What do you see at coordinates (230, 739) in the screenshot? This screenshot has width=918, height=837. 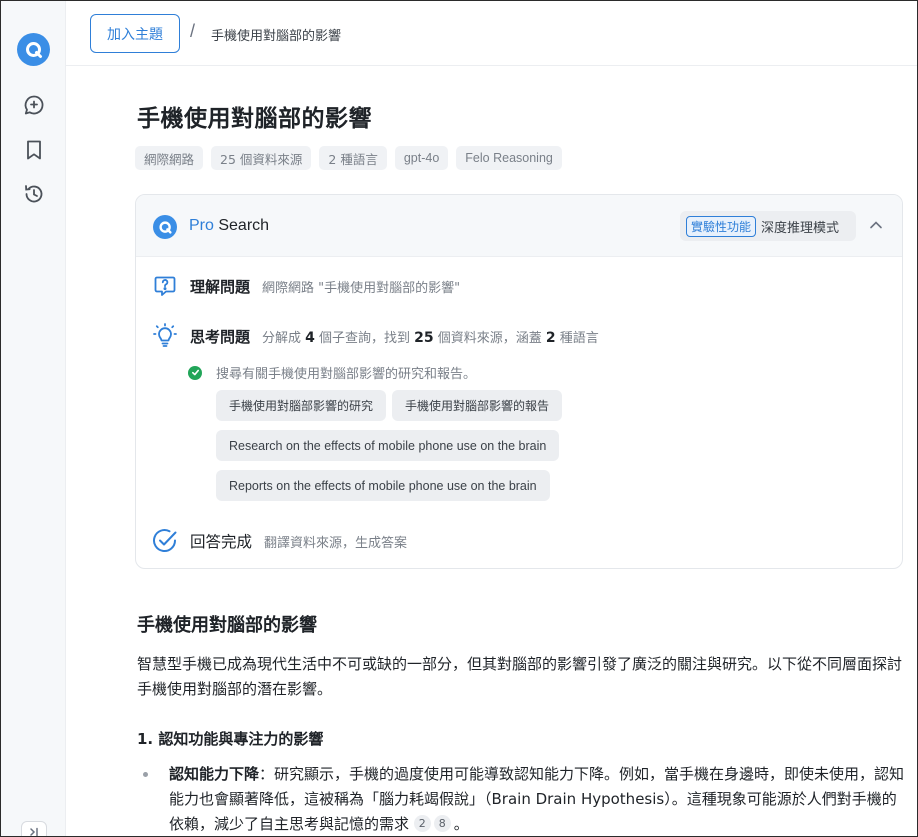 I see `section-heading: 1. 認知功能與專注力的影響` at bounding box center [230, 739].